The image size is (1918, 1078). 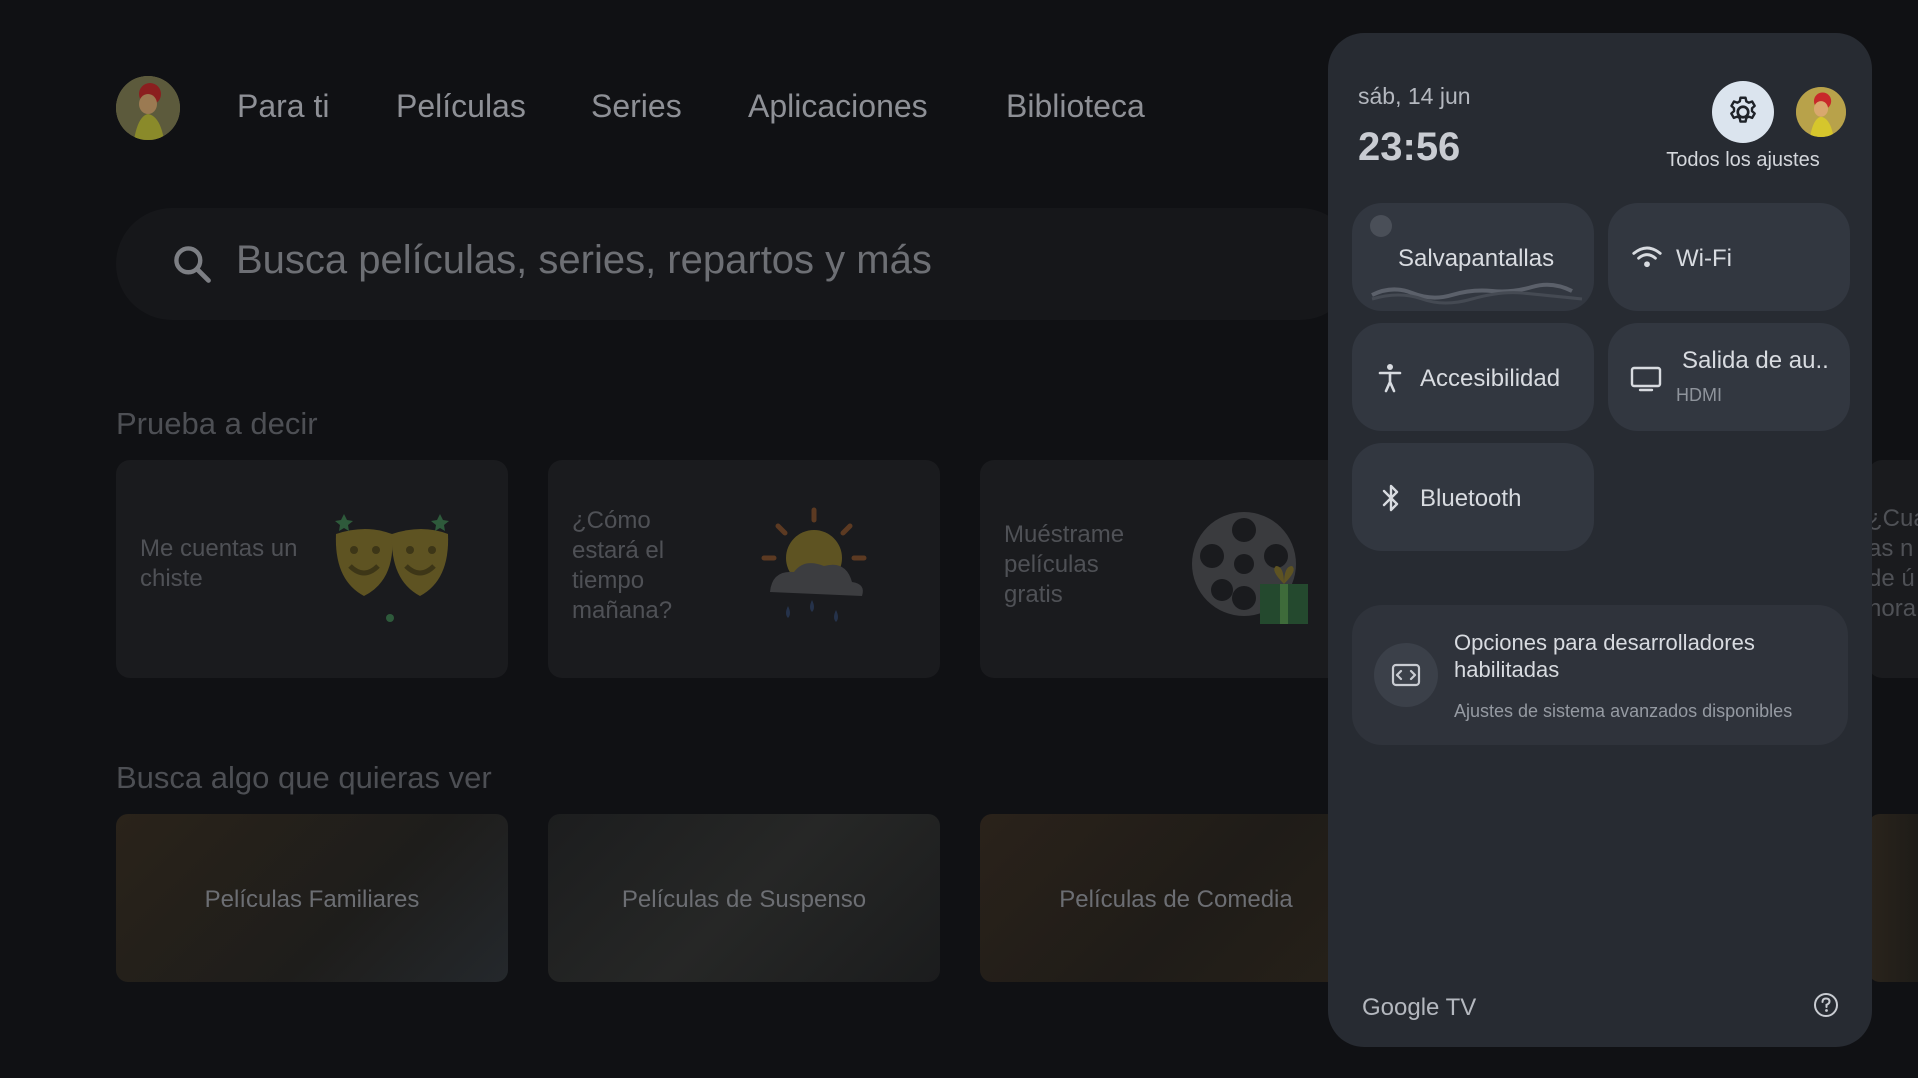 I want to click on gear-icon, so click(x=1743, y=109).